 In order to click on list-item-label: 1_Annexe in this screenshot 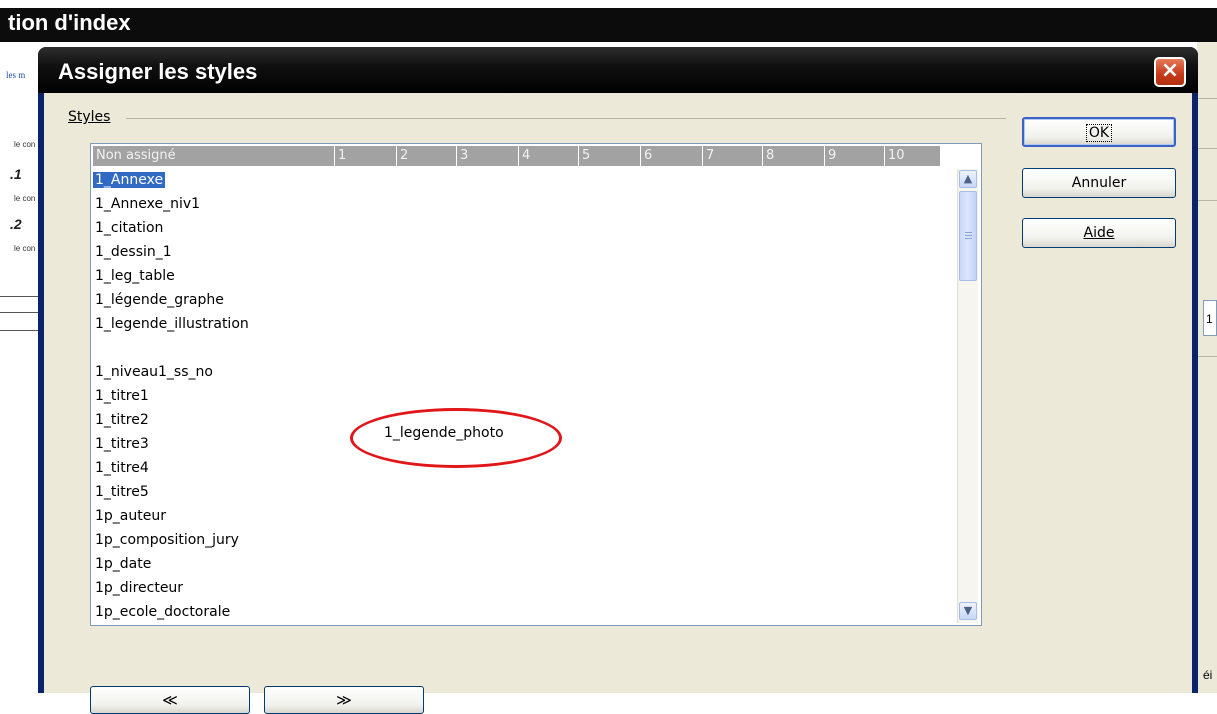, I will do `click(129, 180)`.